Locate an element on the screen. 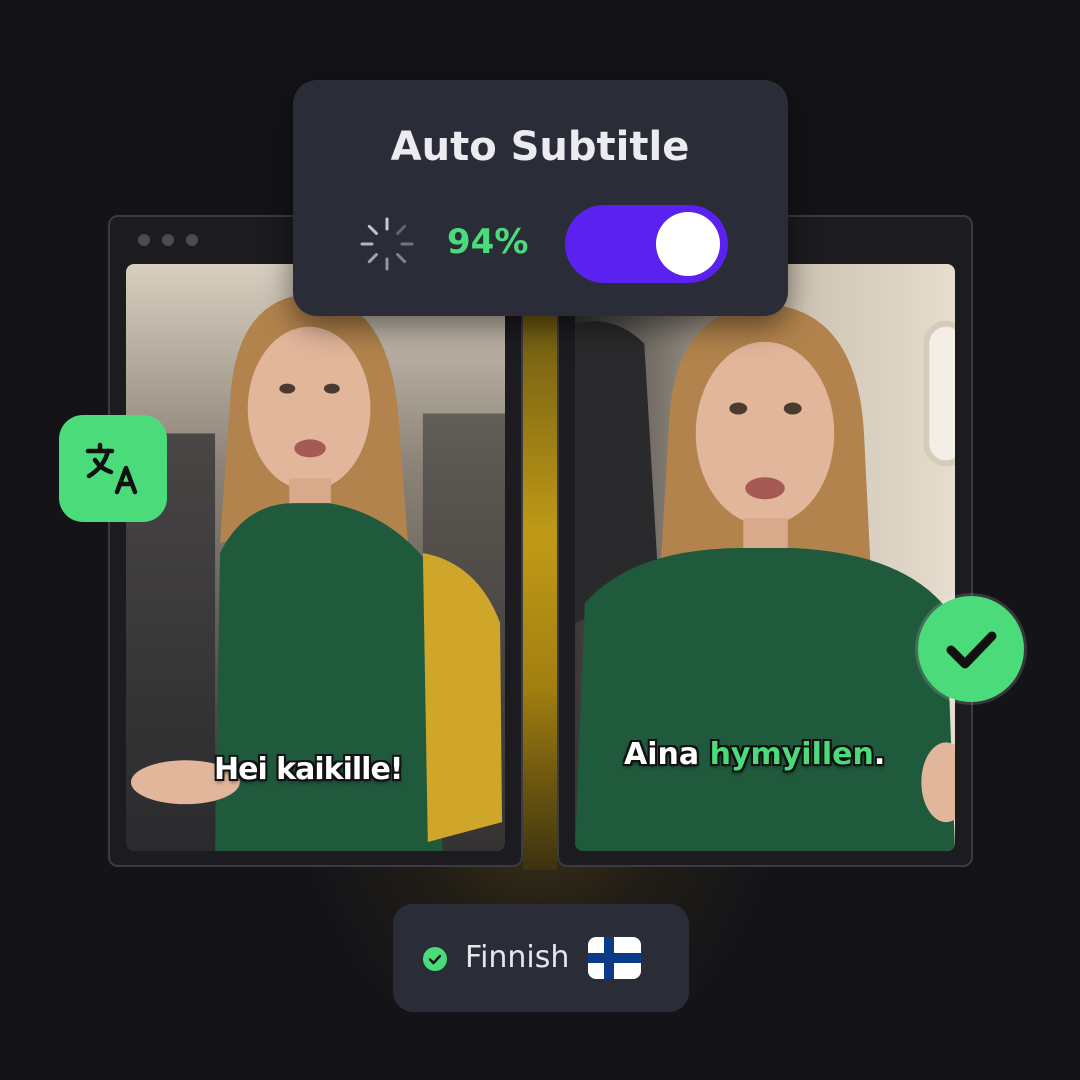 This screenshot has height=1080, width=1080. auto-subtitle-card is located at coordinates (540, 198).